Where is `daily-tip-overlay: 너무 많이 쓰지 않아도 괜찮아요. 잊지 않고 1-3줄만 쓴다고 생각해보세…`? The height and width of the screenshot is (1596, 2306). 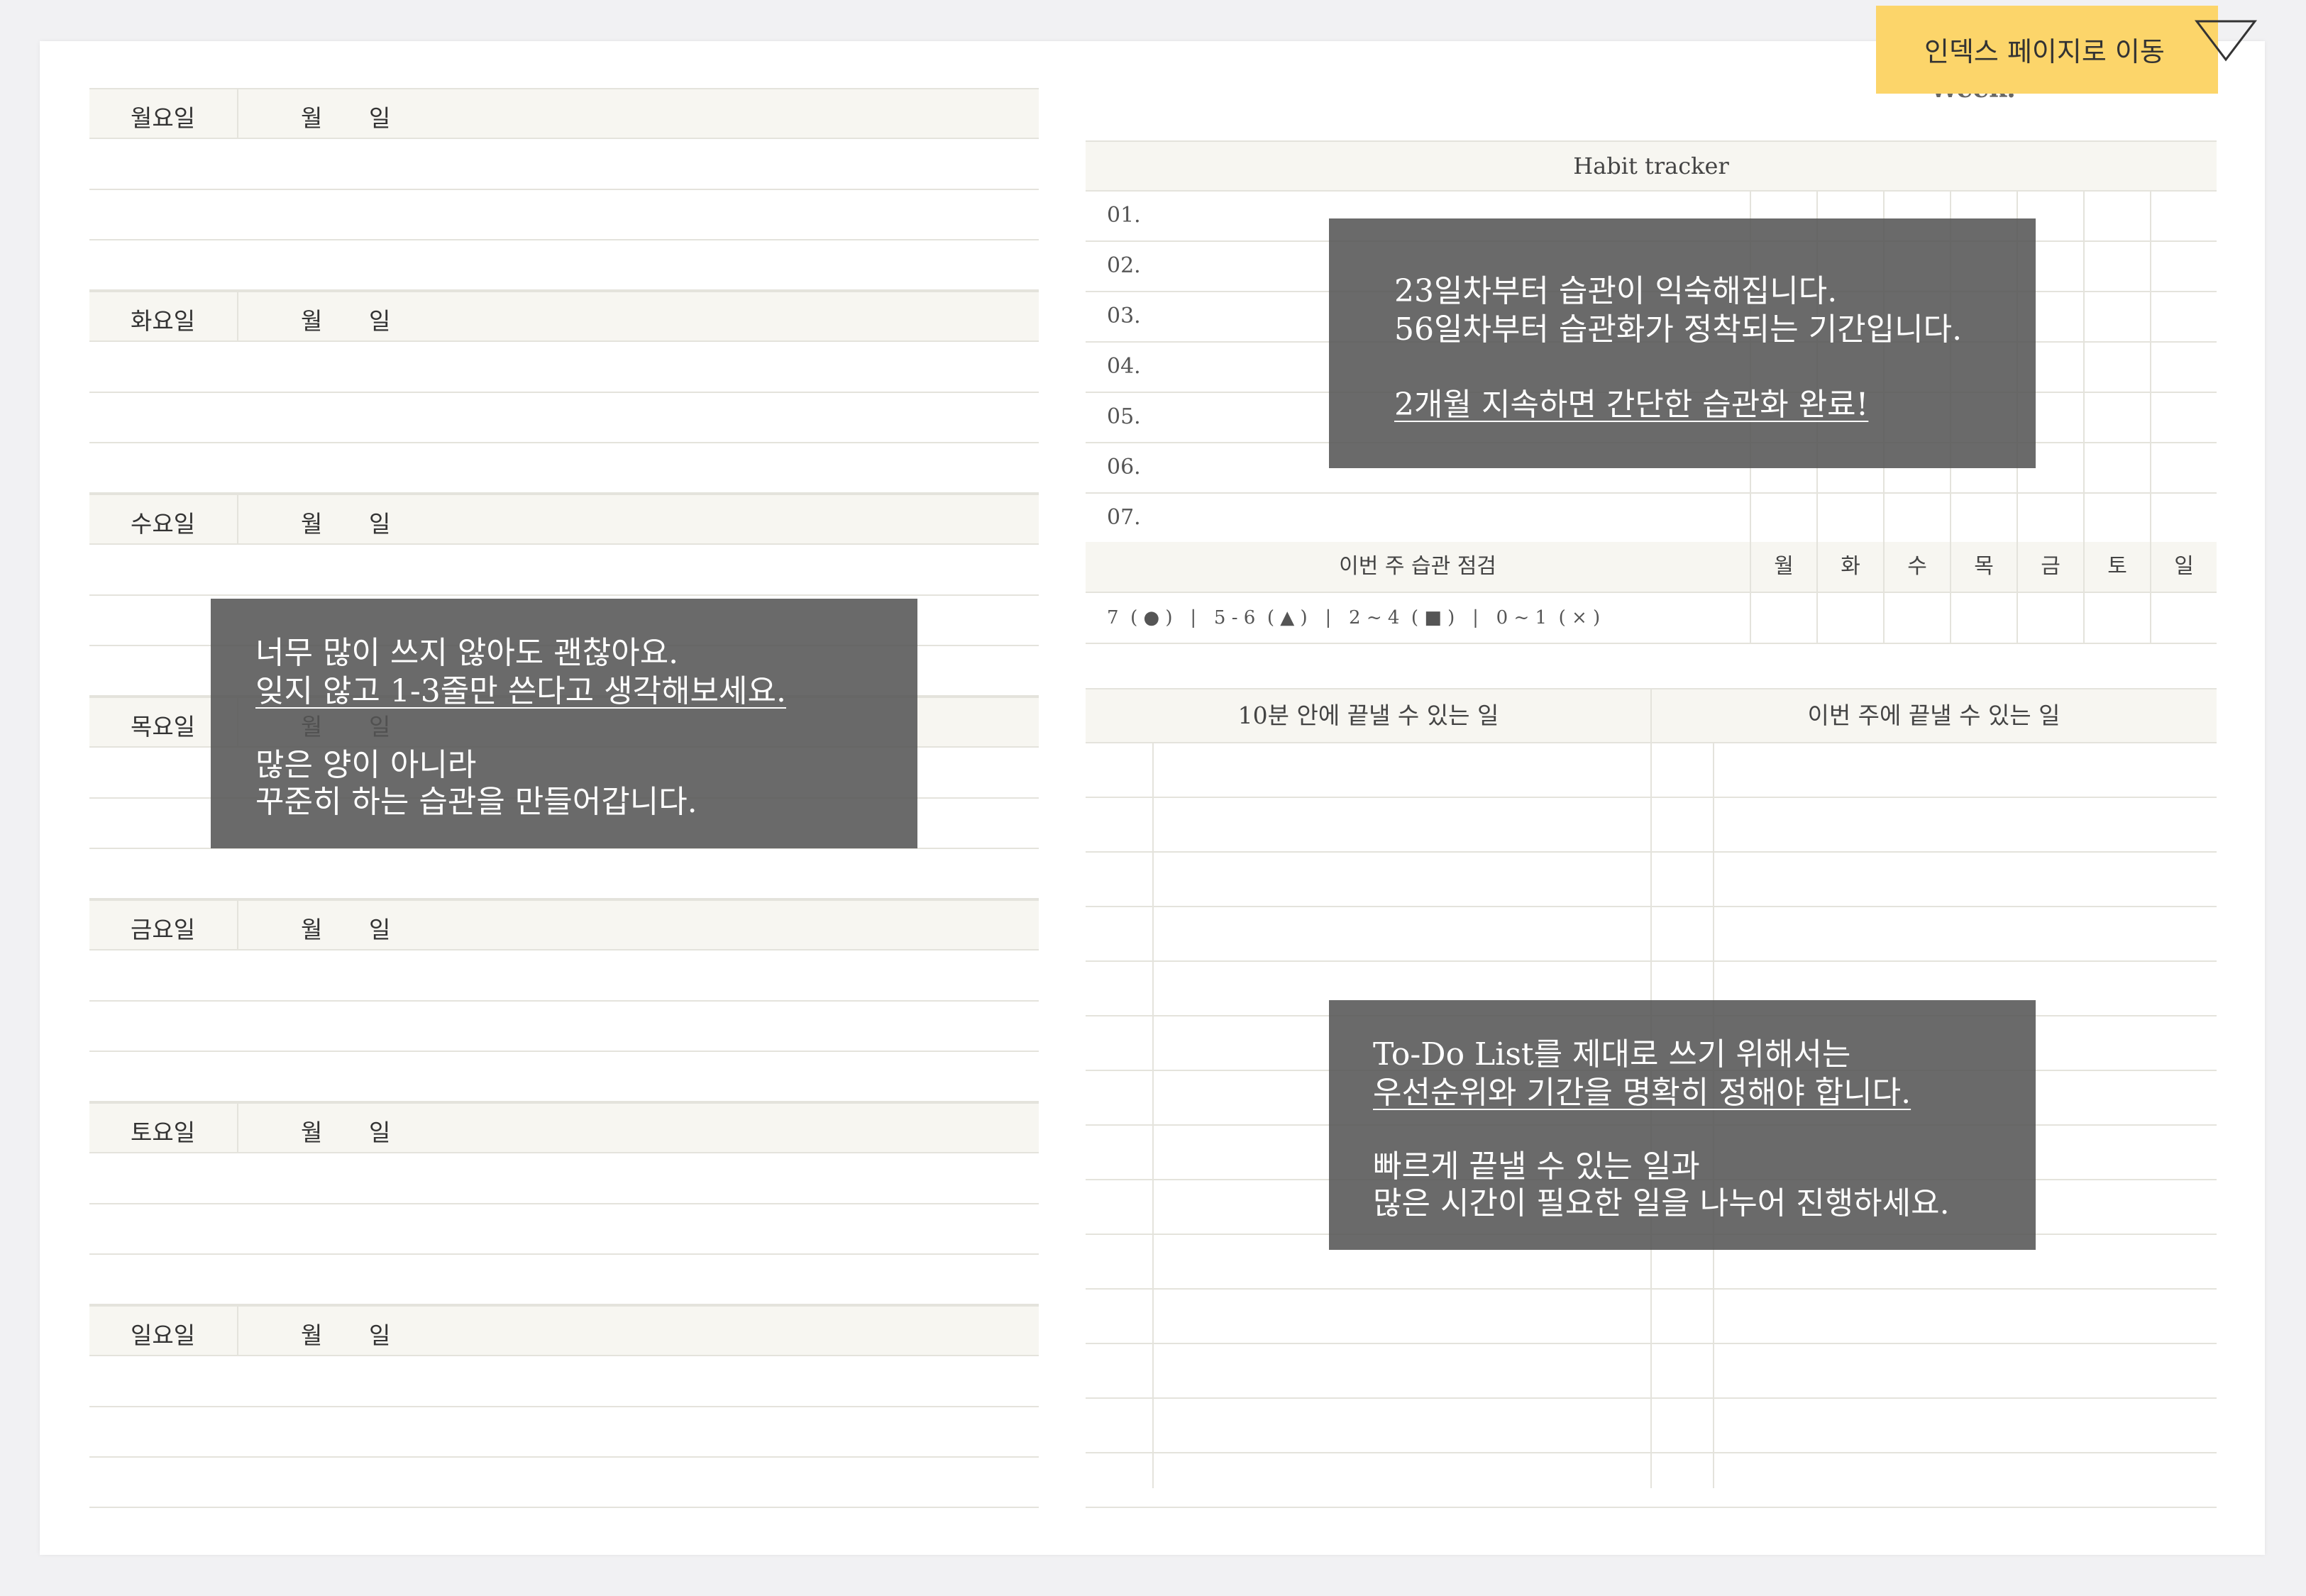 daily-tip-overlay: 너무 많이 쓰지 않아도 괜찮아요. 잊지 않고 1-3줄만 쓴다고 생각해보세… is located at coordinates (564, 723).